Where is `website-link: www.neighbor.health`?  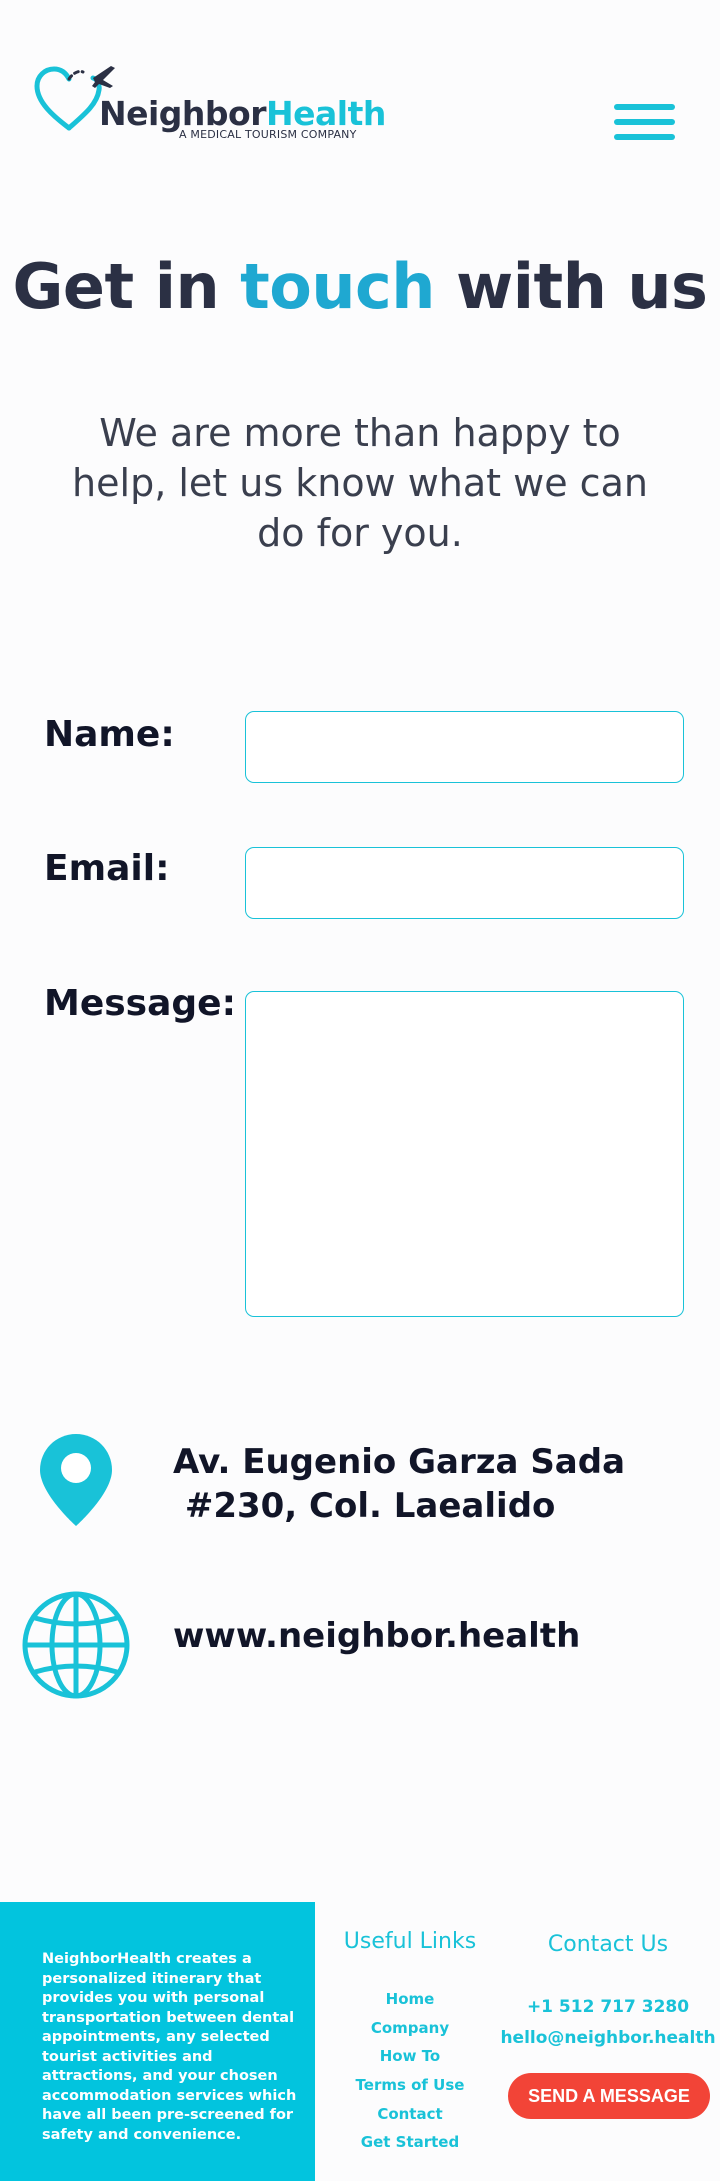 website-link: www.neighbor.health is located at coordinates (376, 1636).